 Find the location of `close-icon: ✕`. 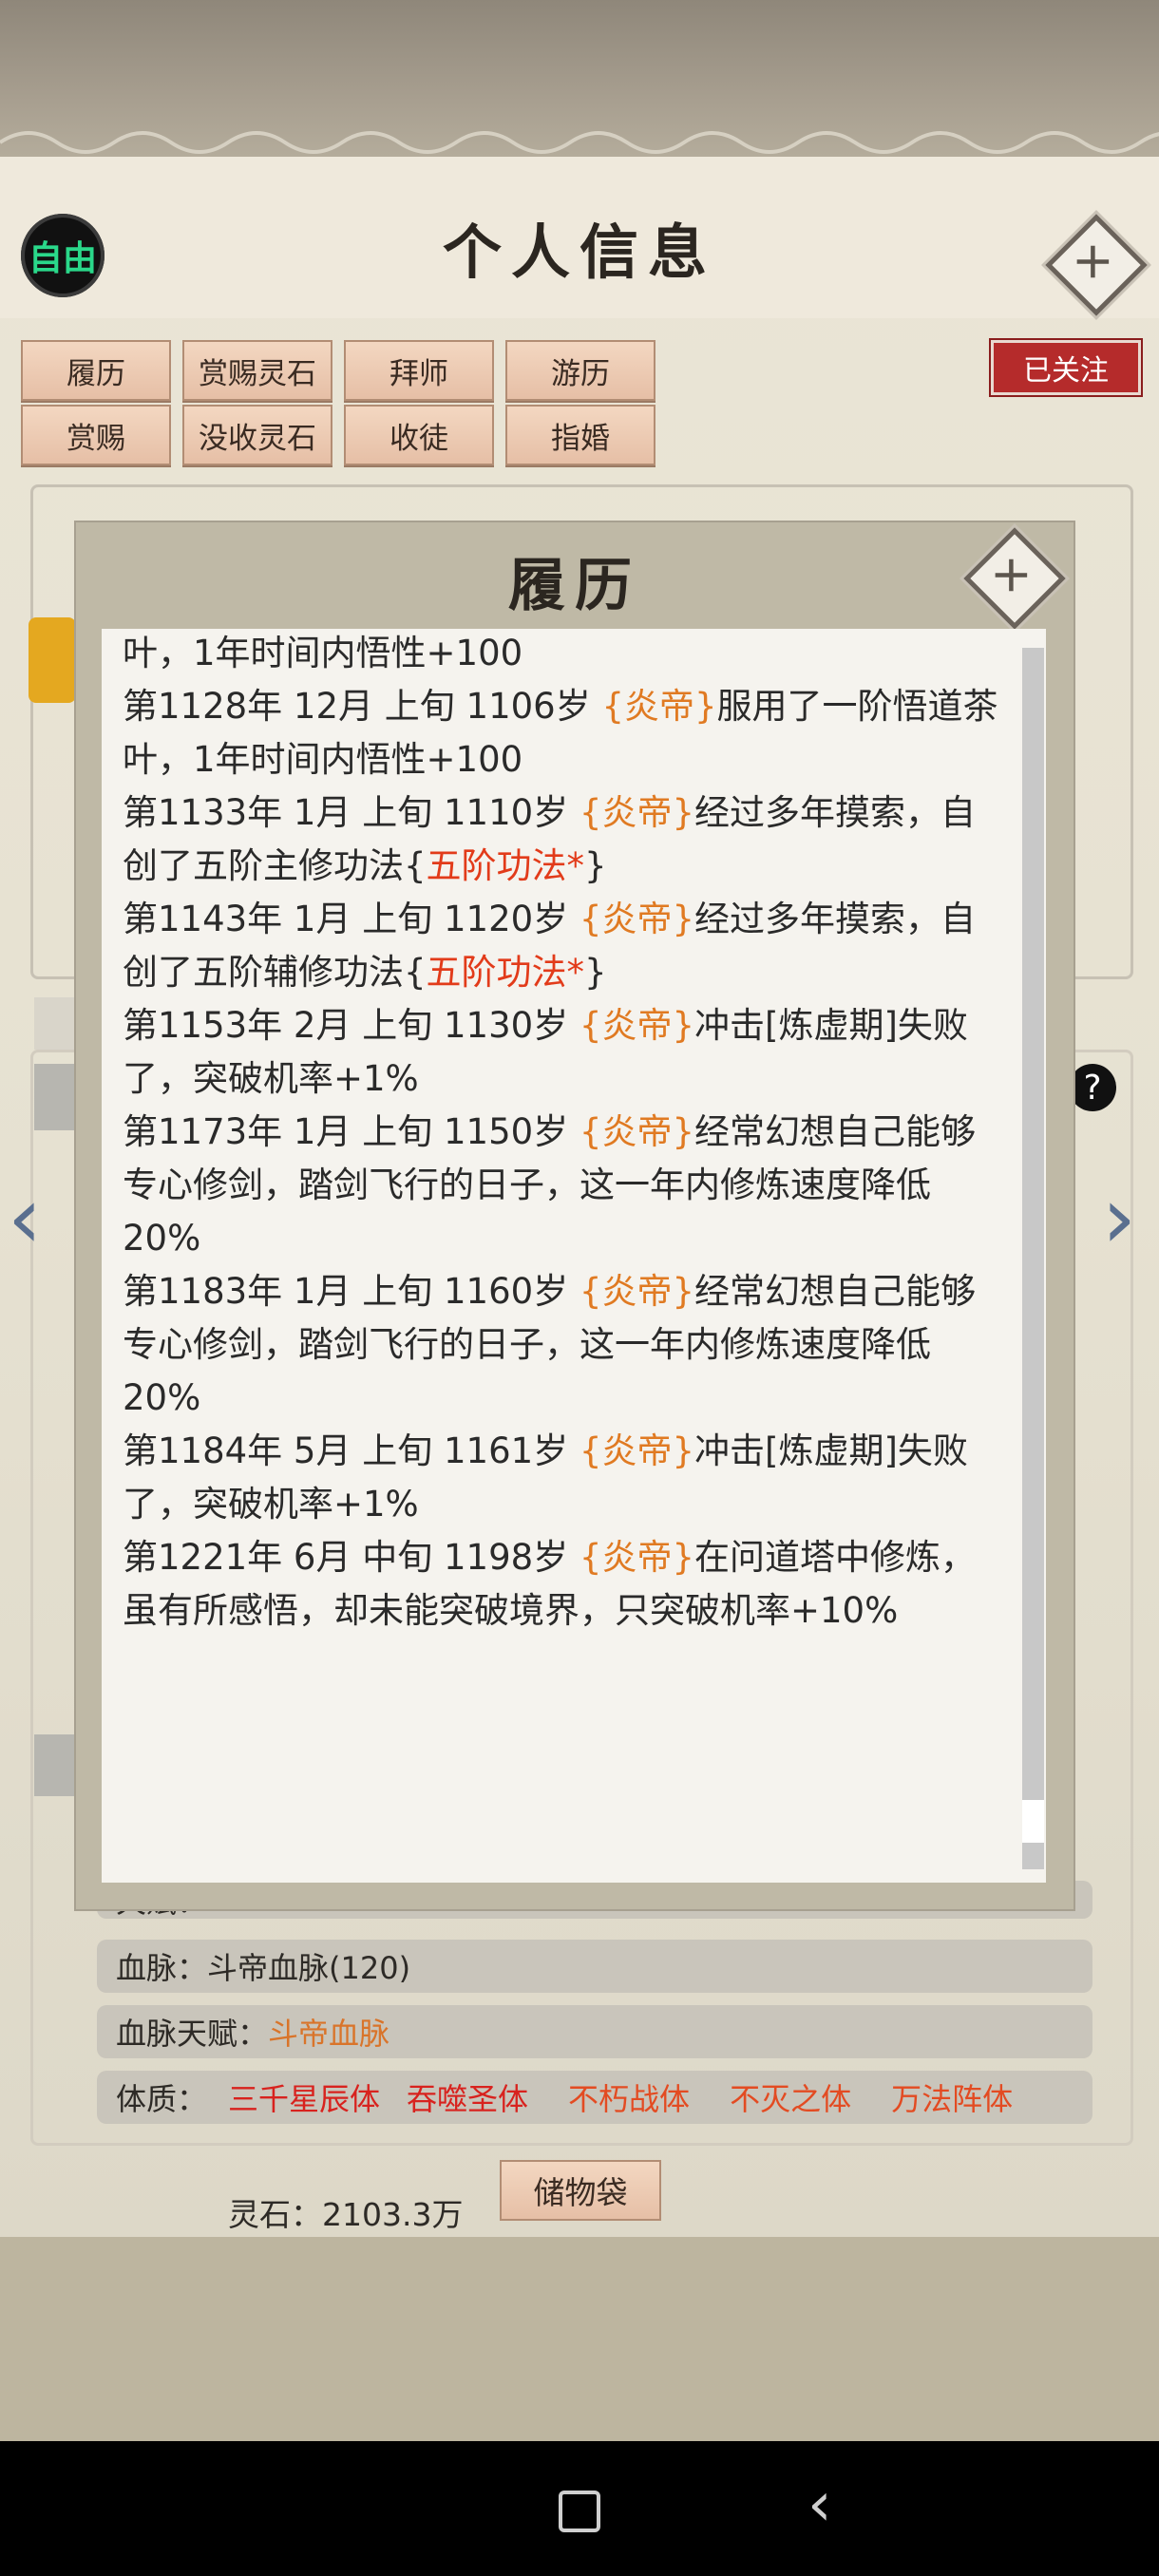

close-icon: ✕ is located at coordinates (1093, 262).